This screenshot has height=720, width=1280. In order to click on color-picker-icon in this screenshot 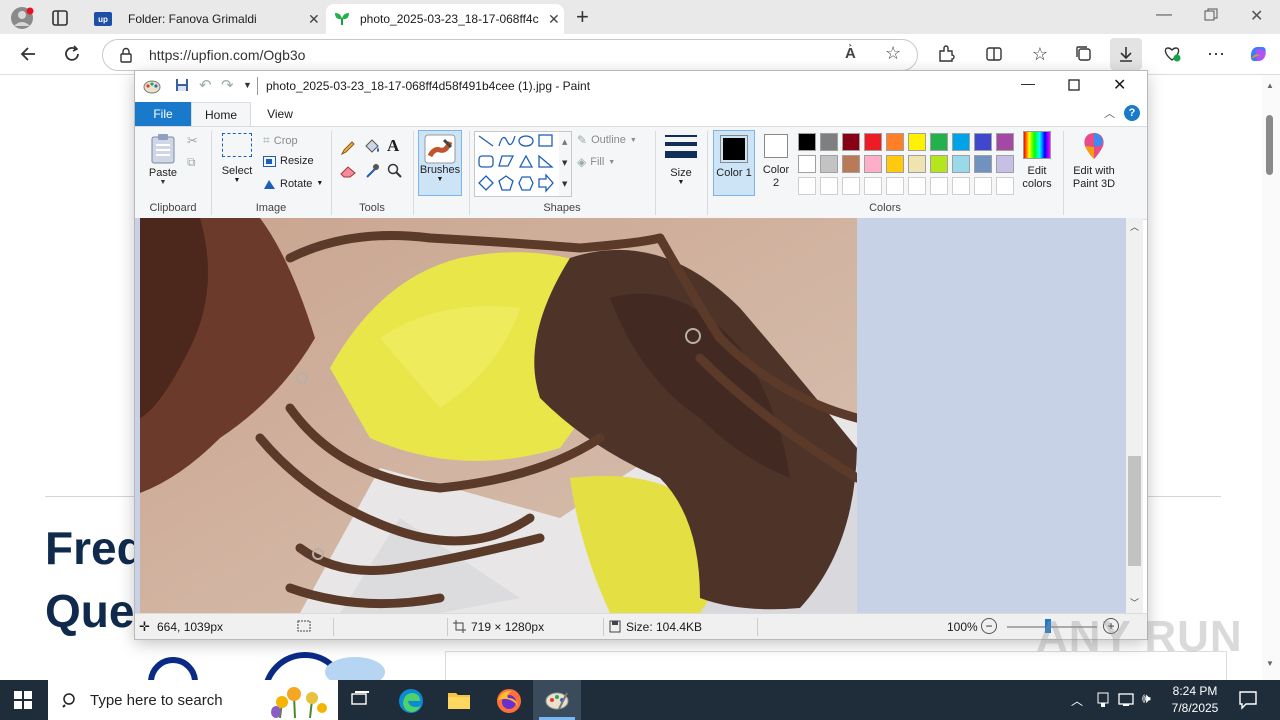, I will do `click(372, 171)`.